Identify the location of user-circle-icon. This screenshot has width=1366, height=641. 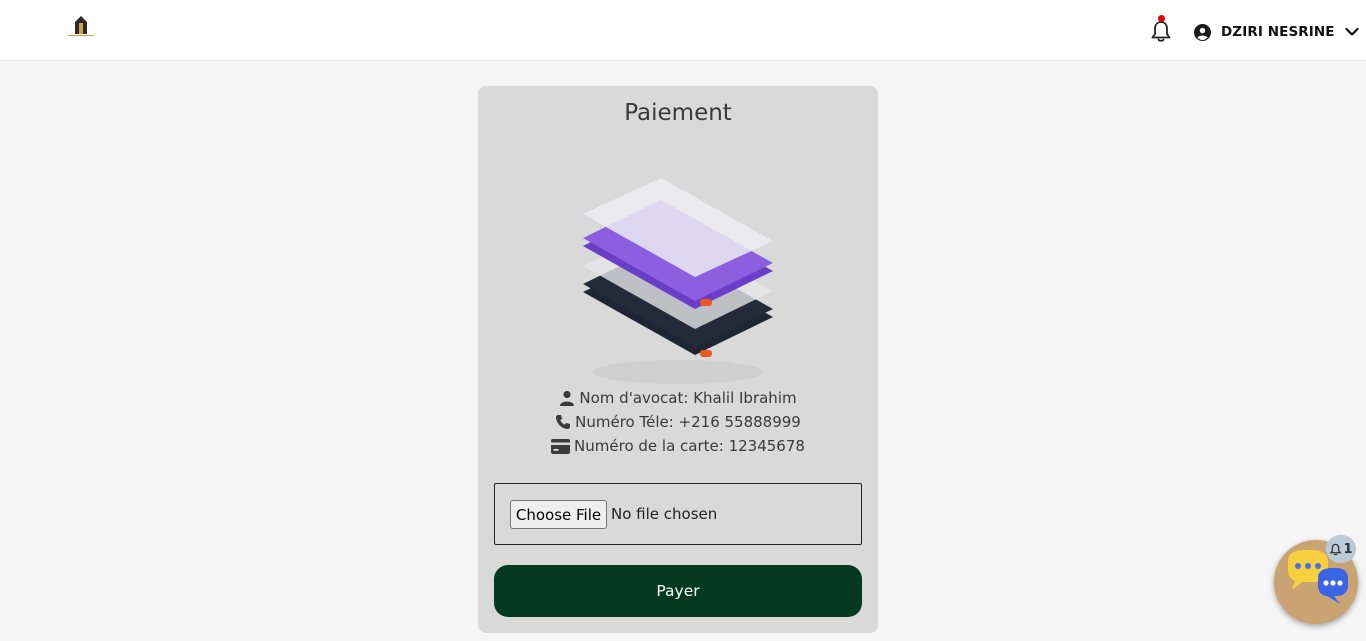
(1202, 32).